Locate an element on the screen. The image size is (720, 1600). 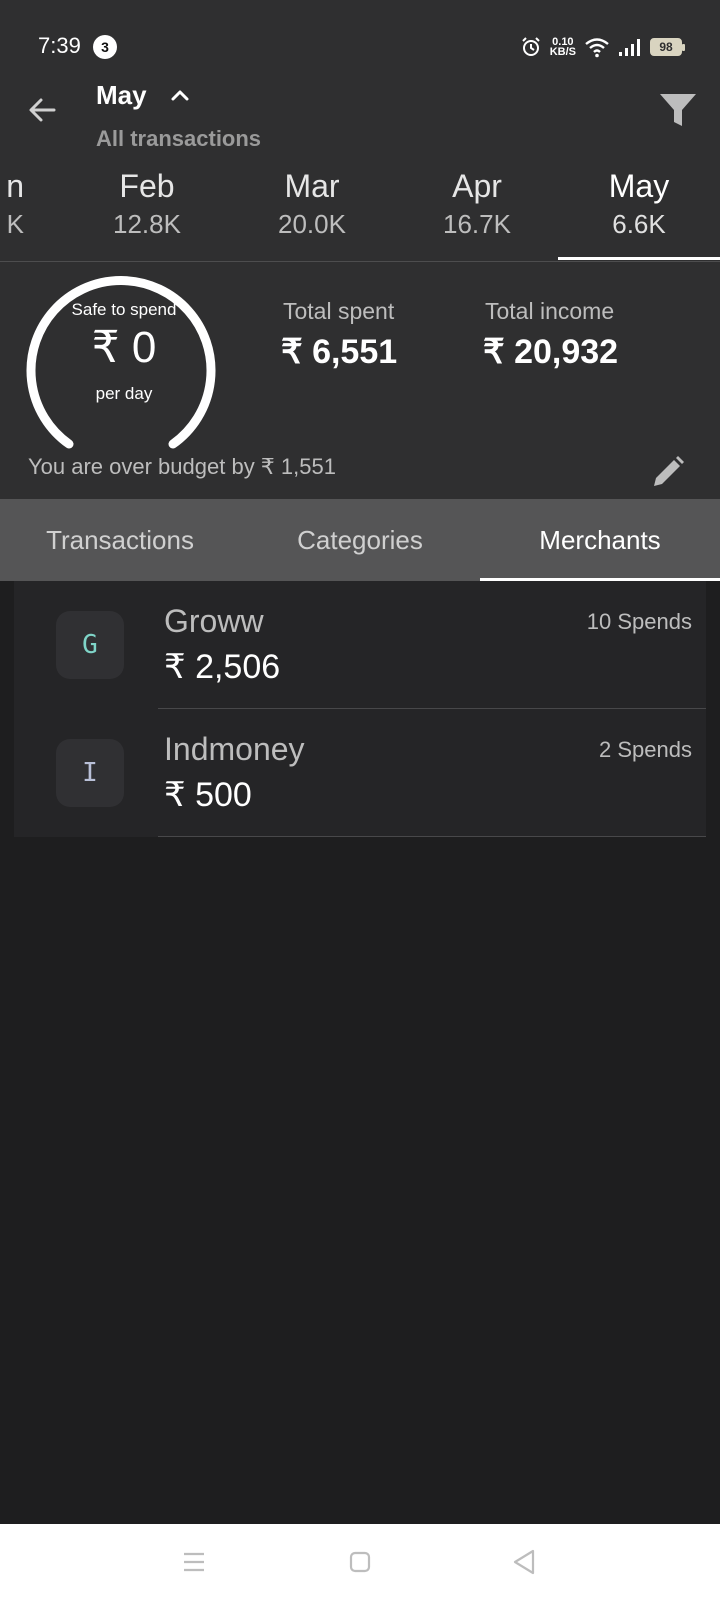
status-icons: 0.10 KB/S 98 is located at coordinates (602, 47).